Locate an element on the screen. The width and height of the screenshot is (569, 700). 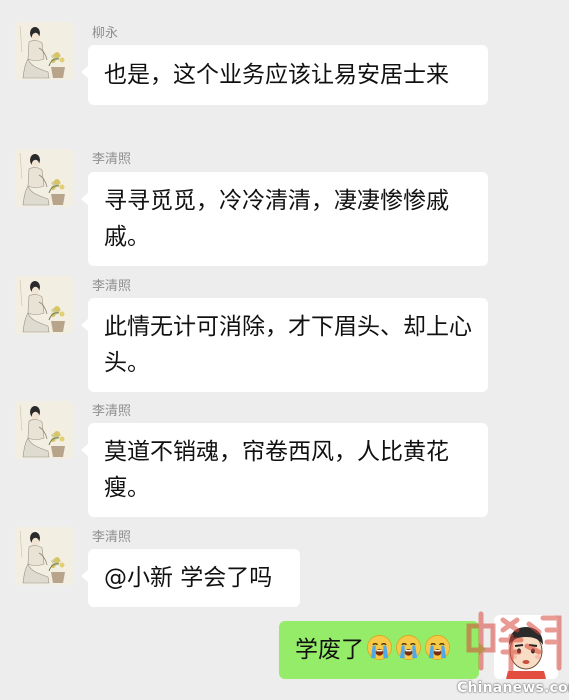
chinanews-watermark-text: Chinanews.com is located at coordinates (513, 688).